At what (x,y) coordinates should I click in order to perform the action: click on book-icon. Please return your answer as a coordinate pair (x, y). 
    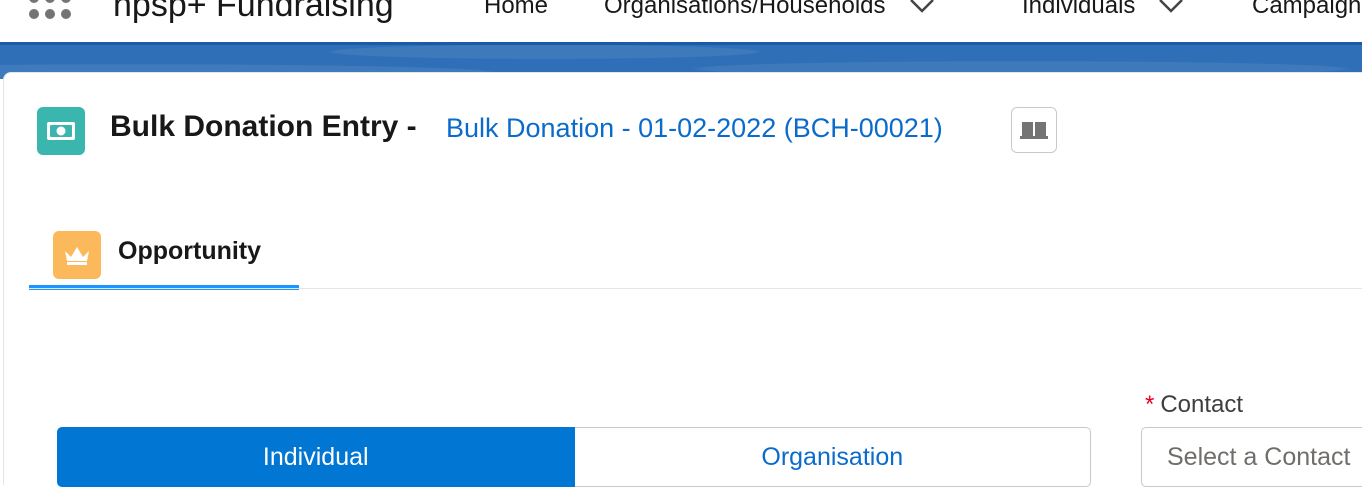
    Looking at the image, I should click on (1034, 130).